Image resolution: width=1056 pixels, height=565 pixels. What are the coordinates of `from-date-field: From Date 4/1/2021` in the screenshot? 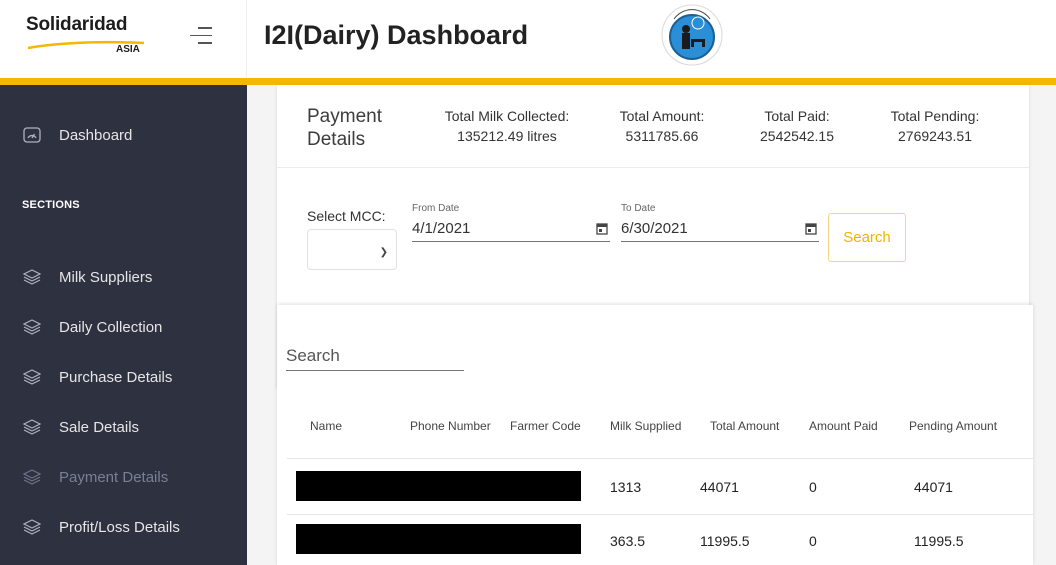 It's located at (511, 222).